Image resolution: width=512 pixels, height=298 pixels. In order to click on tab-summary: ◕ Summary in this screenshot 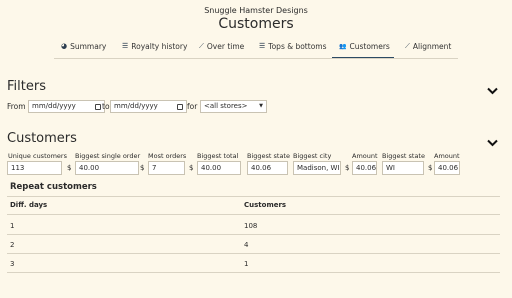, I will do `click(83, 48)`.